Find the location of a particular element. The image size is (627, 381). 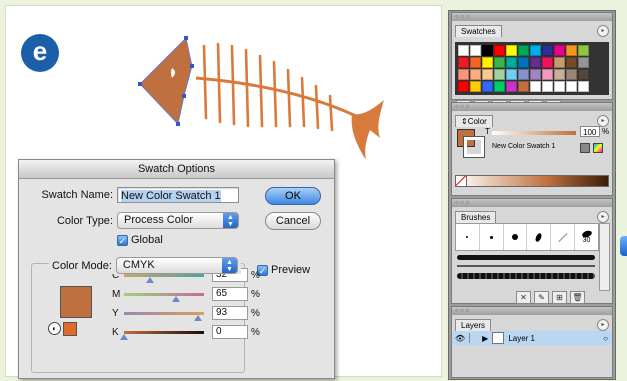

brush-item: 30 is located at coordinates (586, 237).